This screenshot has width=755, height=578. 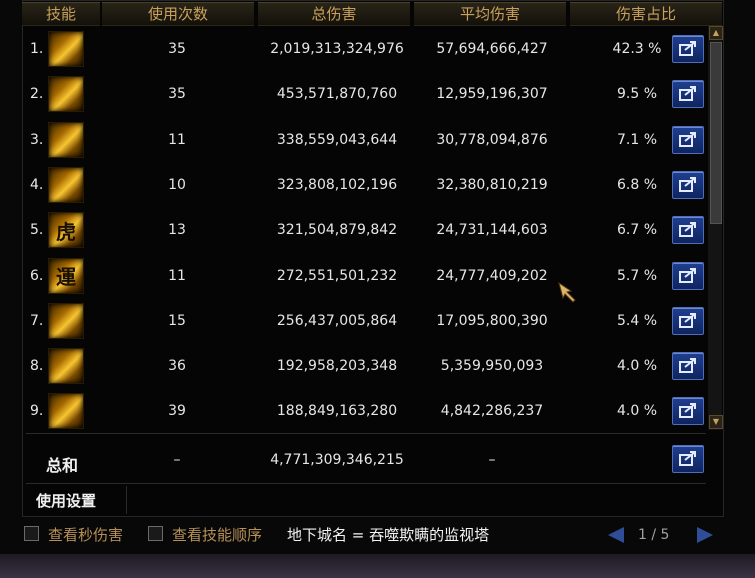 What do you see at coordinates (178, 14) in the screenshot?
I see `header-uses: 使用次数` at bounding box center [178, 14].